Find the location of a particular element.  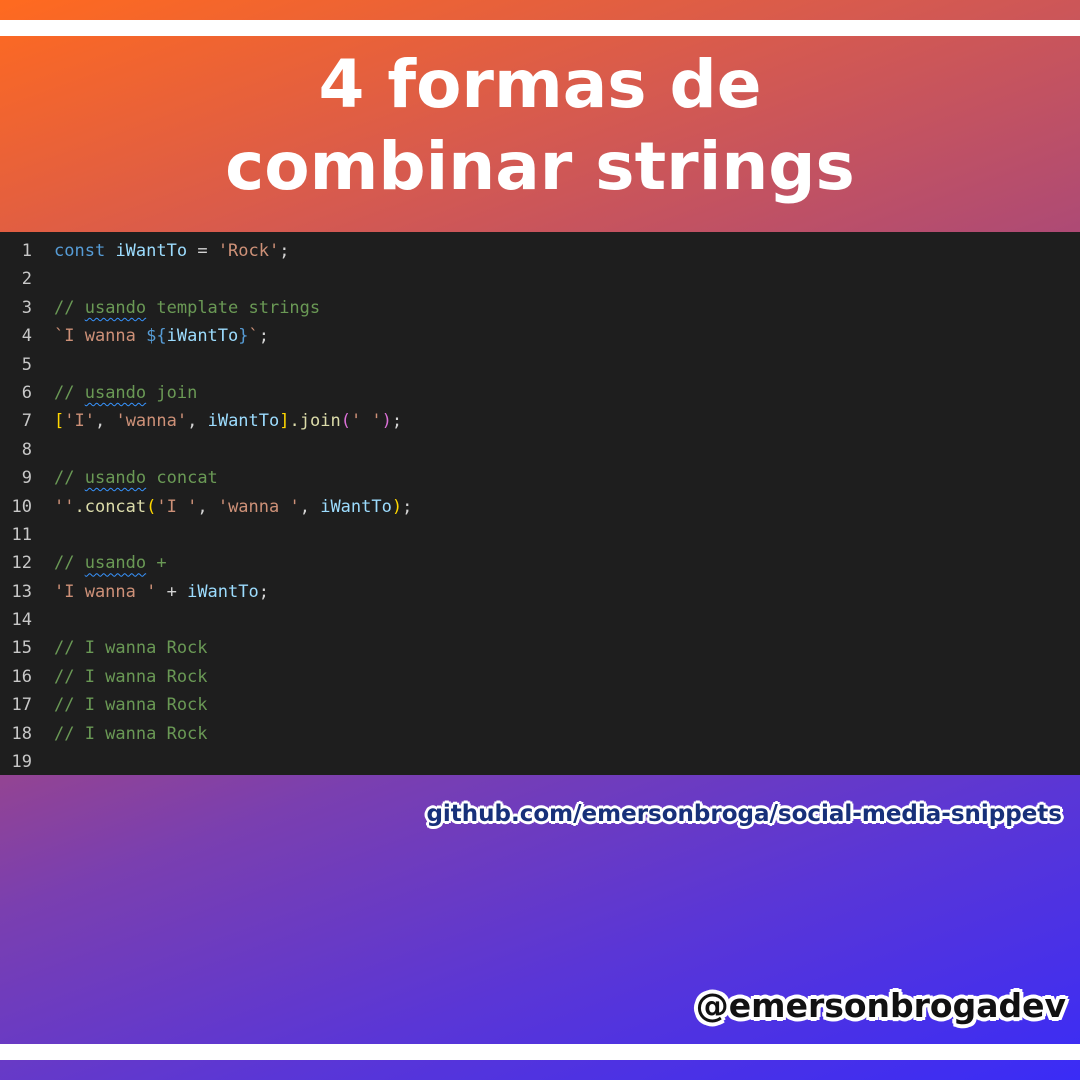

bracket-close: ] is located at coordinates (284, 421).